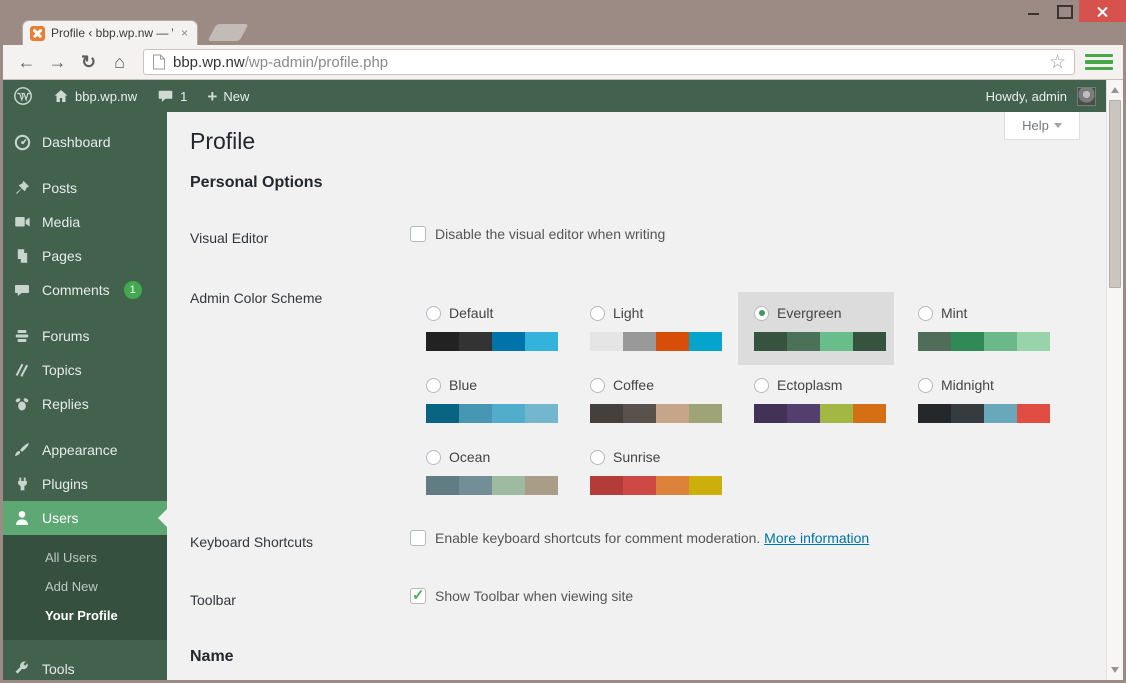 The height and width of the screenshot is (683, 1126). Describe the element at coordinates (418, 234) in the screenshot. I see `visual-editor-checkbox` at that location.